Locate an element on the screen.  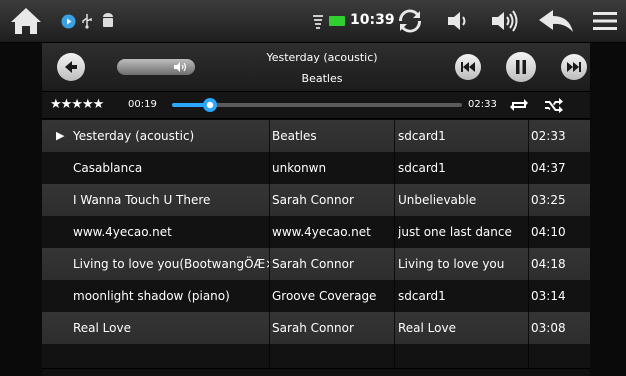
skip-previous-icon is located at coordinates (468, 67).